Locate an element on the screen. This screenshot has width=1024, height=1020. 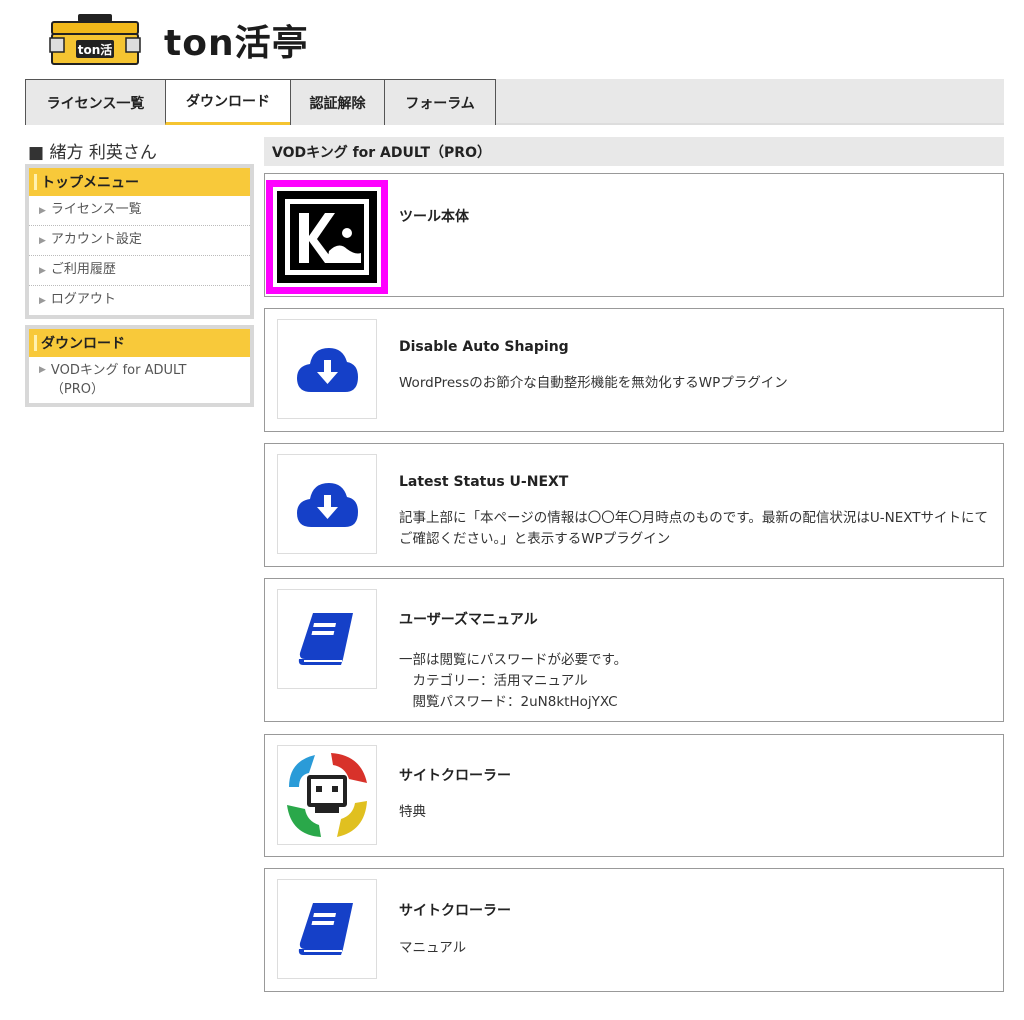
tab-forum: フォーラム is located at coordinates (440, 102).